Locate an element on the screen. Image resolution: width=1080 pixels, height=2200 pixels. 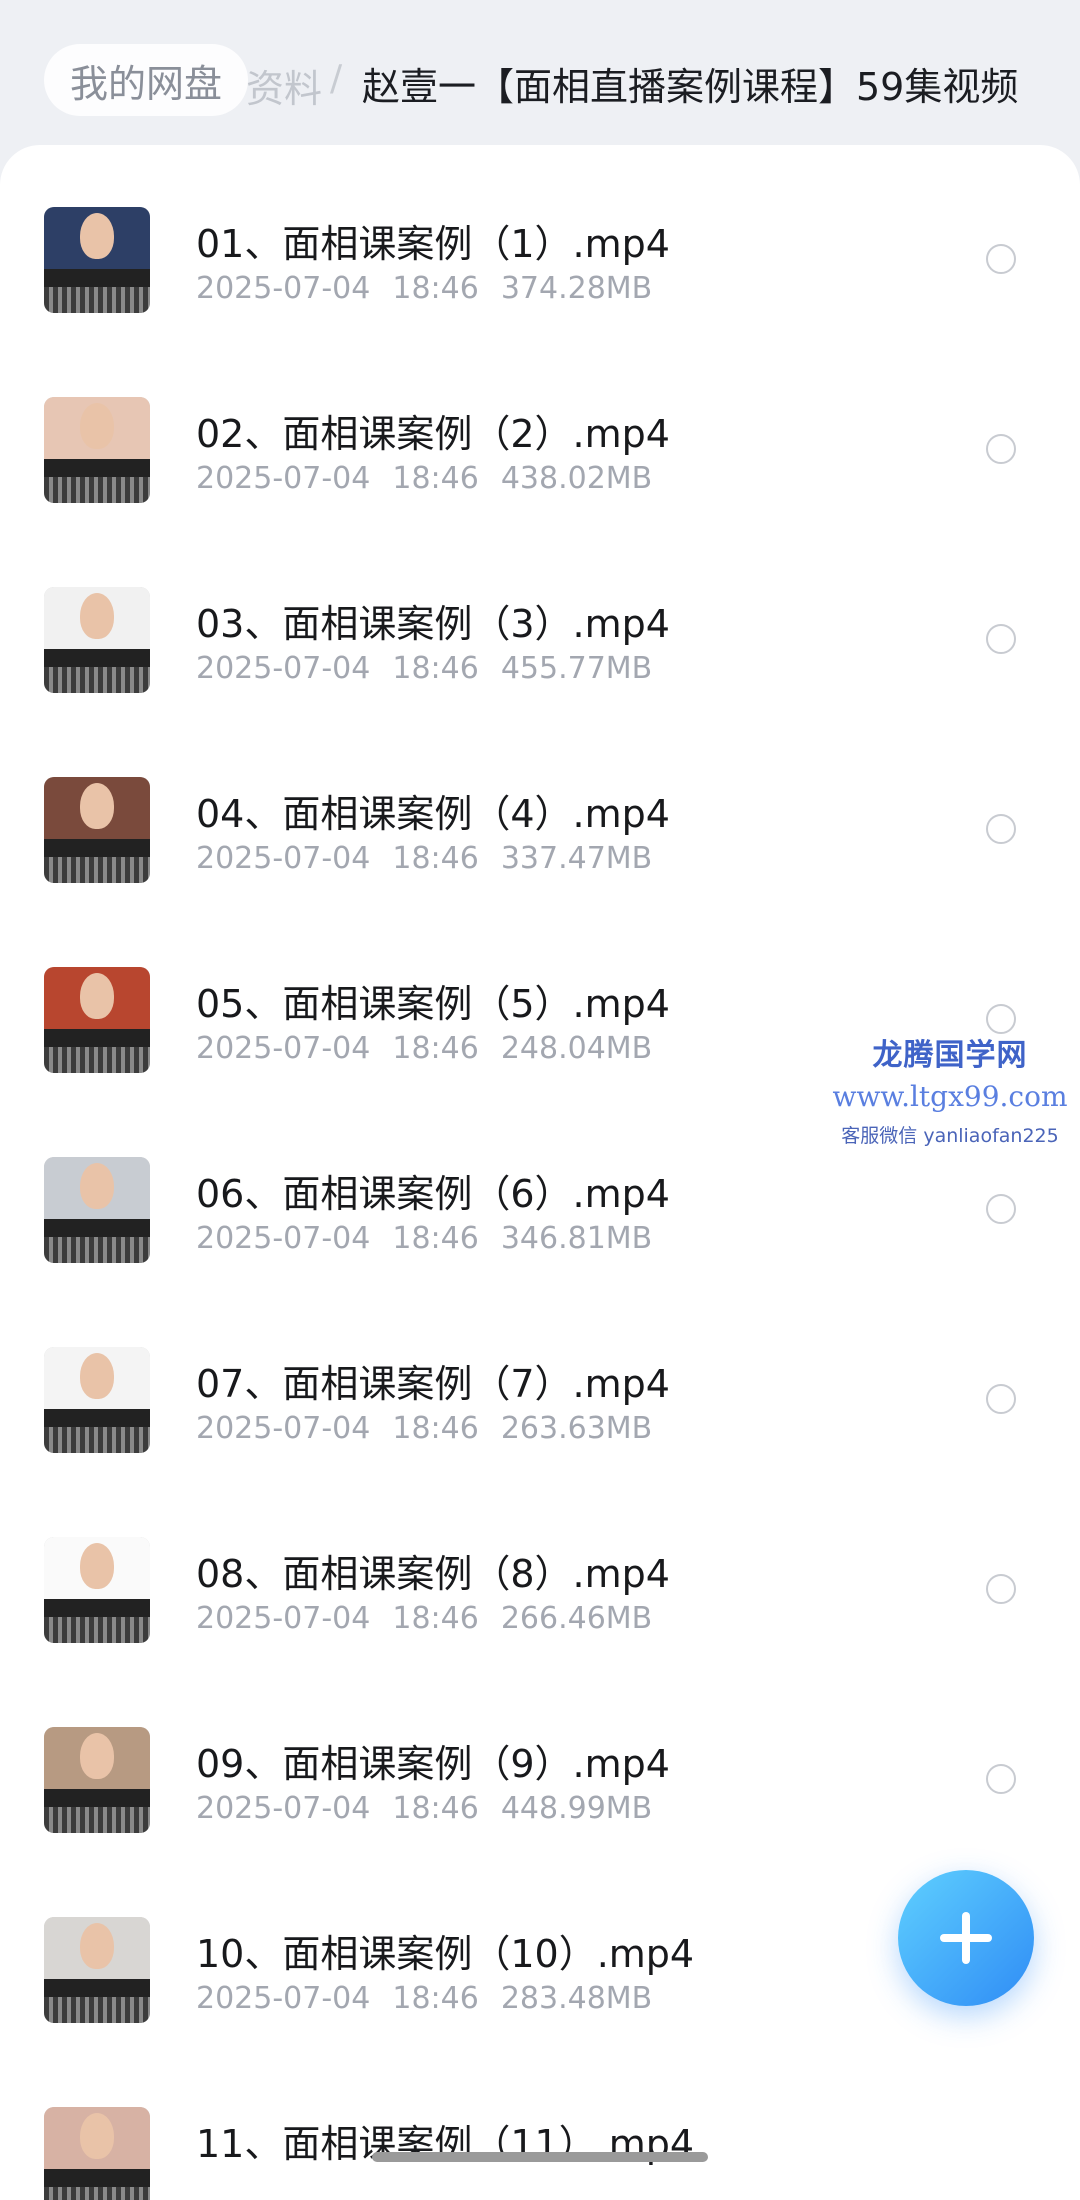
file-meta: 2025-07-04 18:46 248.04MB is located at coordinates (424, 1048).